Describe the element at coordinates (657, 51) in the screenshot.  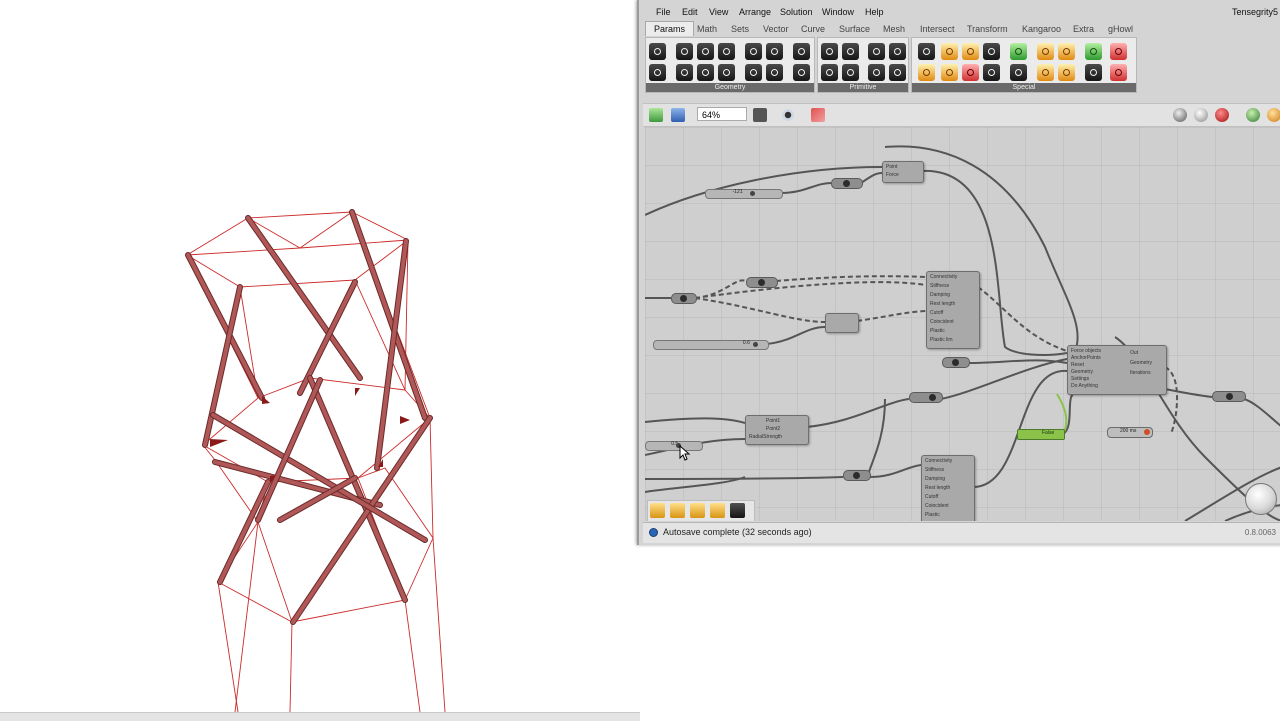
I see `param-point-icon` at that location.